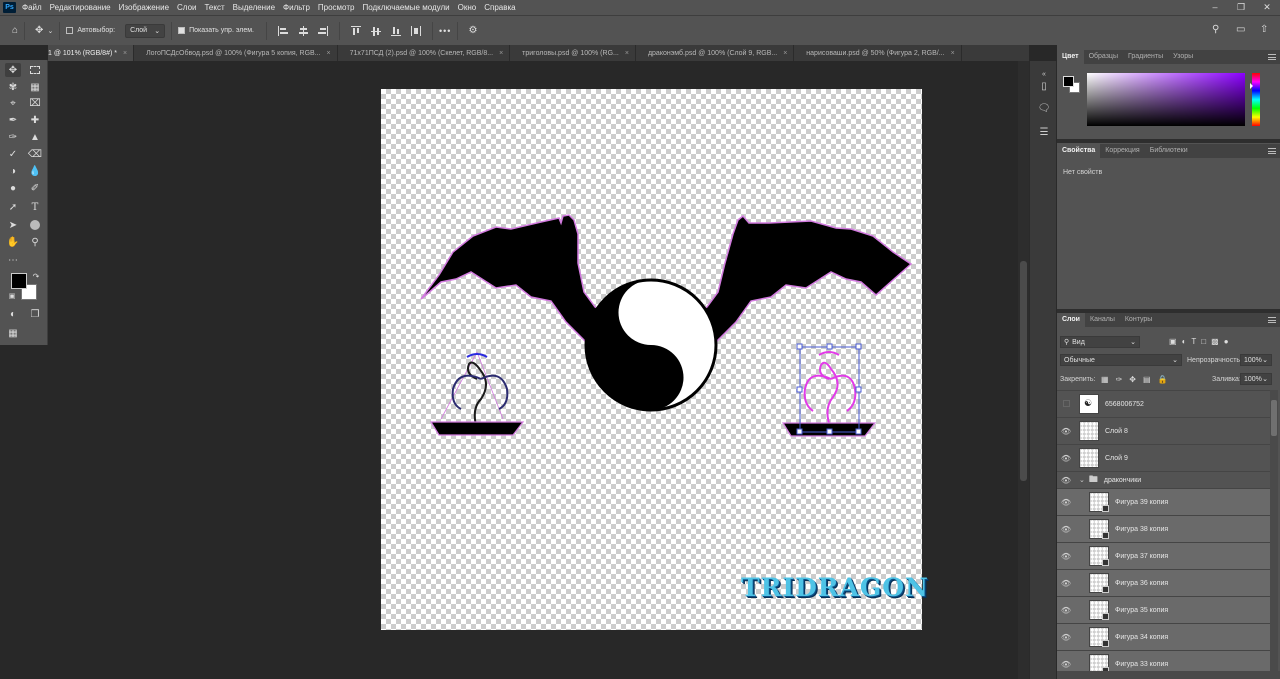 The width and height of the screenshot is (1280, 679). I want to click on clone-stamp-icon: ▲, so click(35, 137).